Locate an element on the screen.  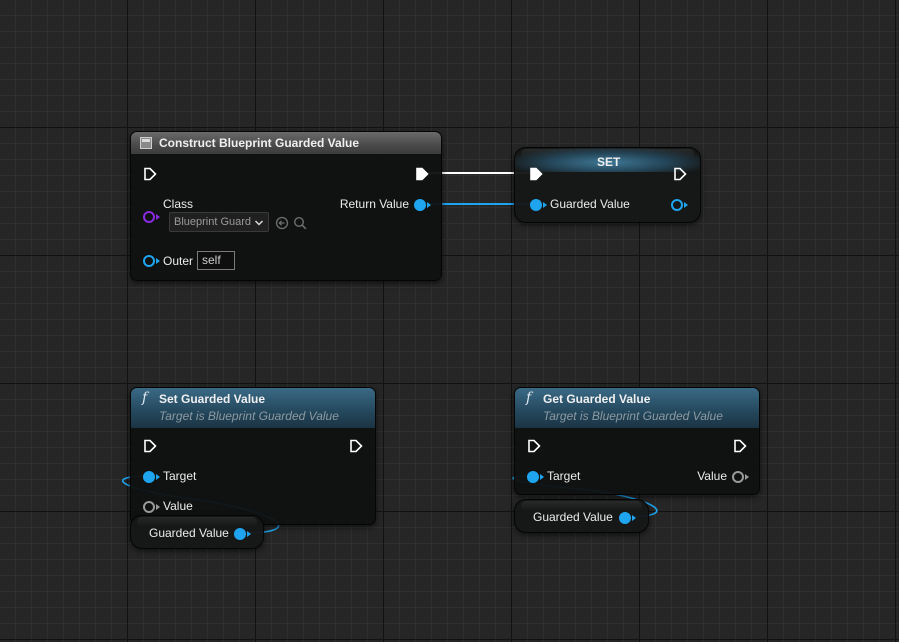
guarded-value-in-pin is located at coordinates (536, 205).